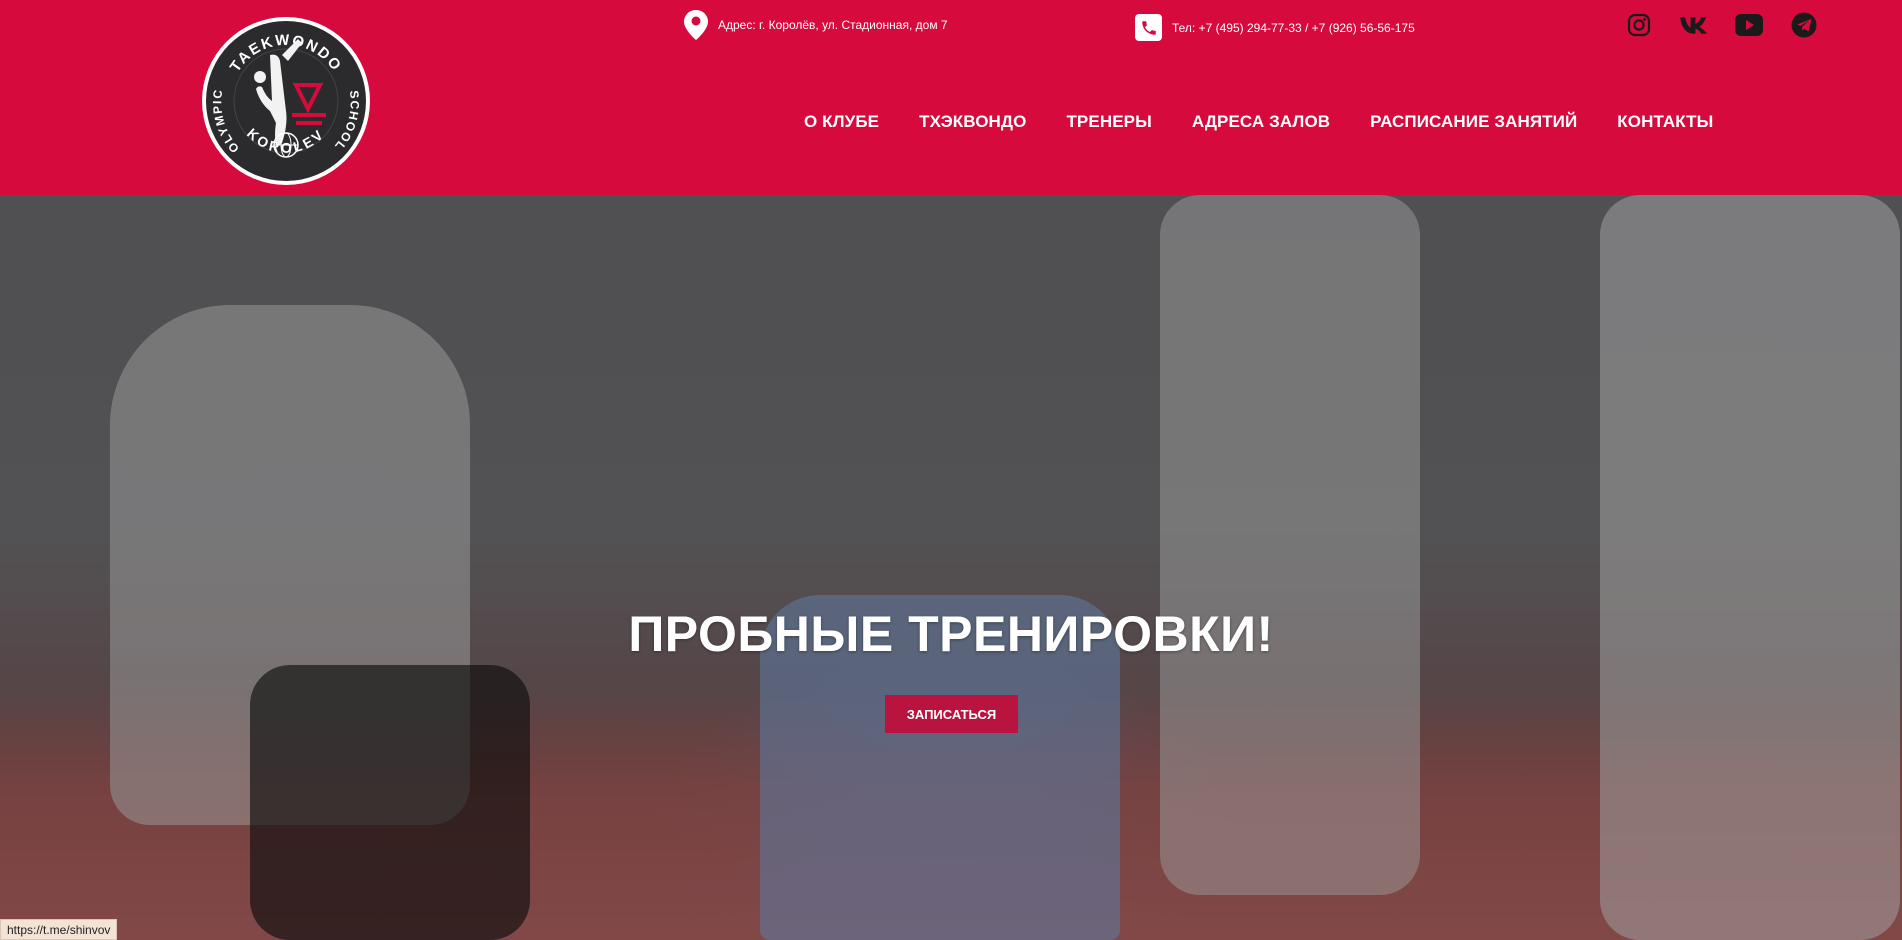  Describe the element at coordinates (1665, 122) in the screenshot. I see `nav-item-contacts: КОНТАКТЫ` at that location.